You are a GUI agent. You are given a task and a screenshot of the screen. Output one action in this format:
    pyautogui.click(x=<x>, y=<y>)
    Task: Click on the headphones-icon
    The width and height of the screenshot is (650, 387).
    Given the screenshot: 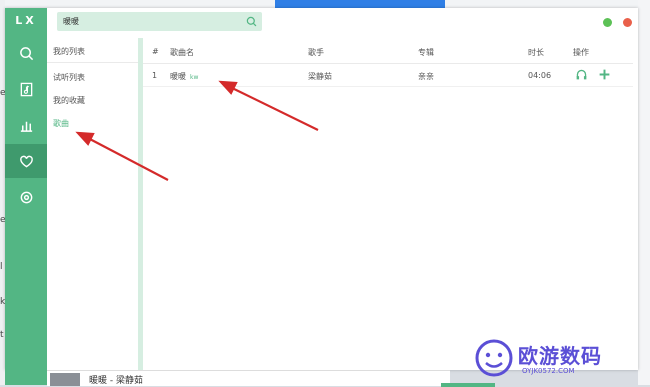 What is the action you would take?
    pyautogui.click(x=581, y=74)
    